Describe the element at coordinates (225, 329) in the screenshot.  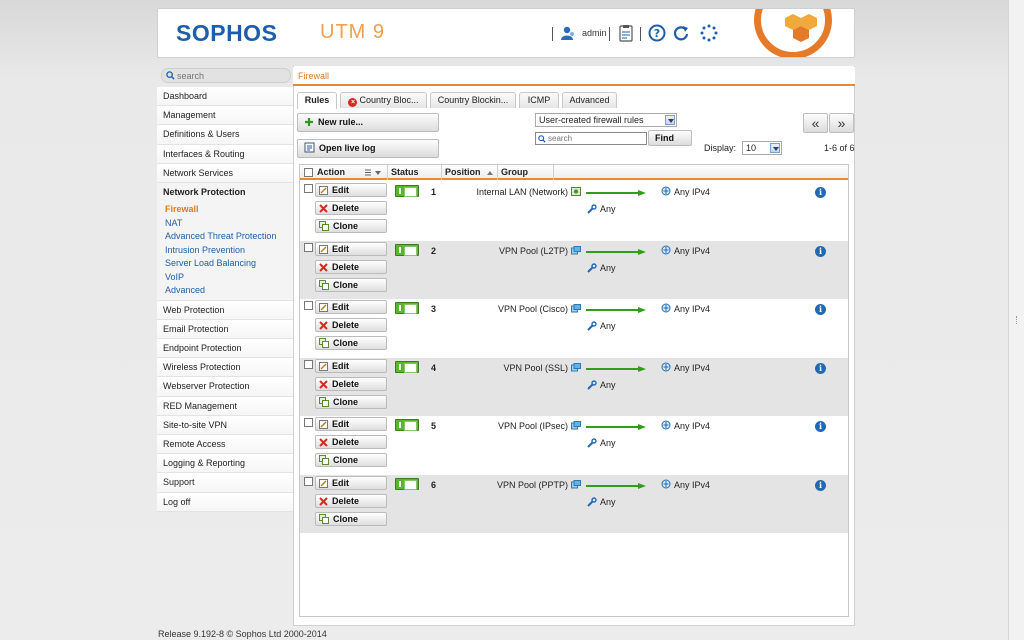
I see `sidebar-item-email-protection: Email Protection` at that location.